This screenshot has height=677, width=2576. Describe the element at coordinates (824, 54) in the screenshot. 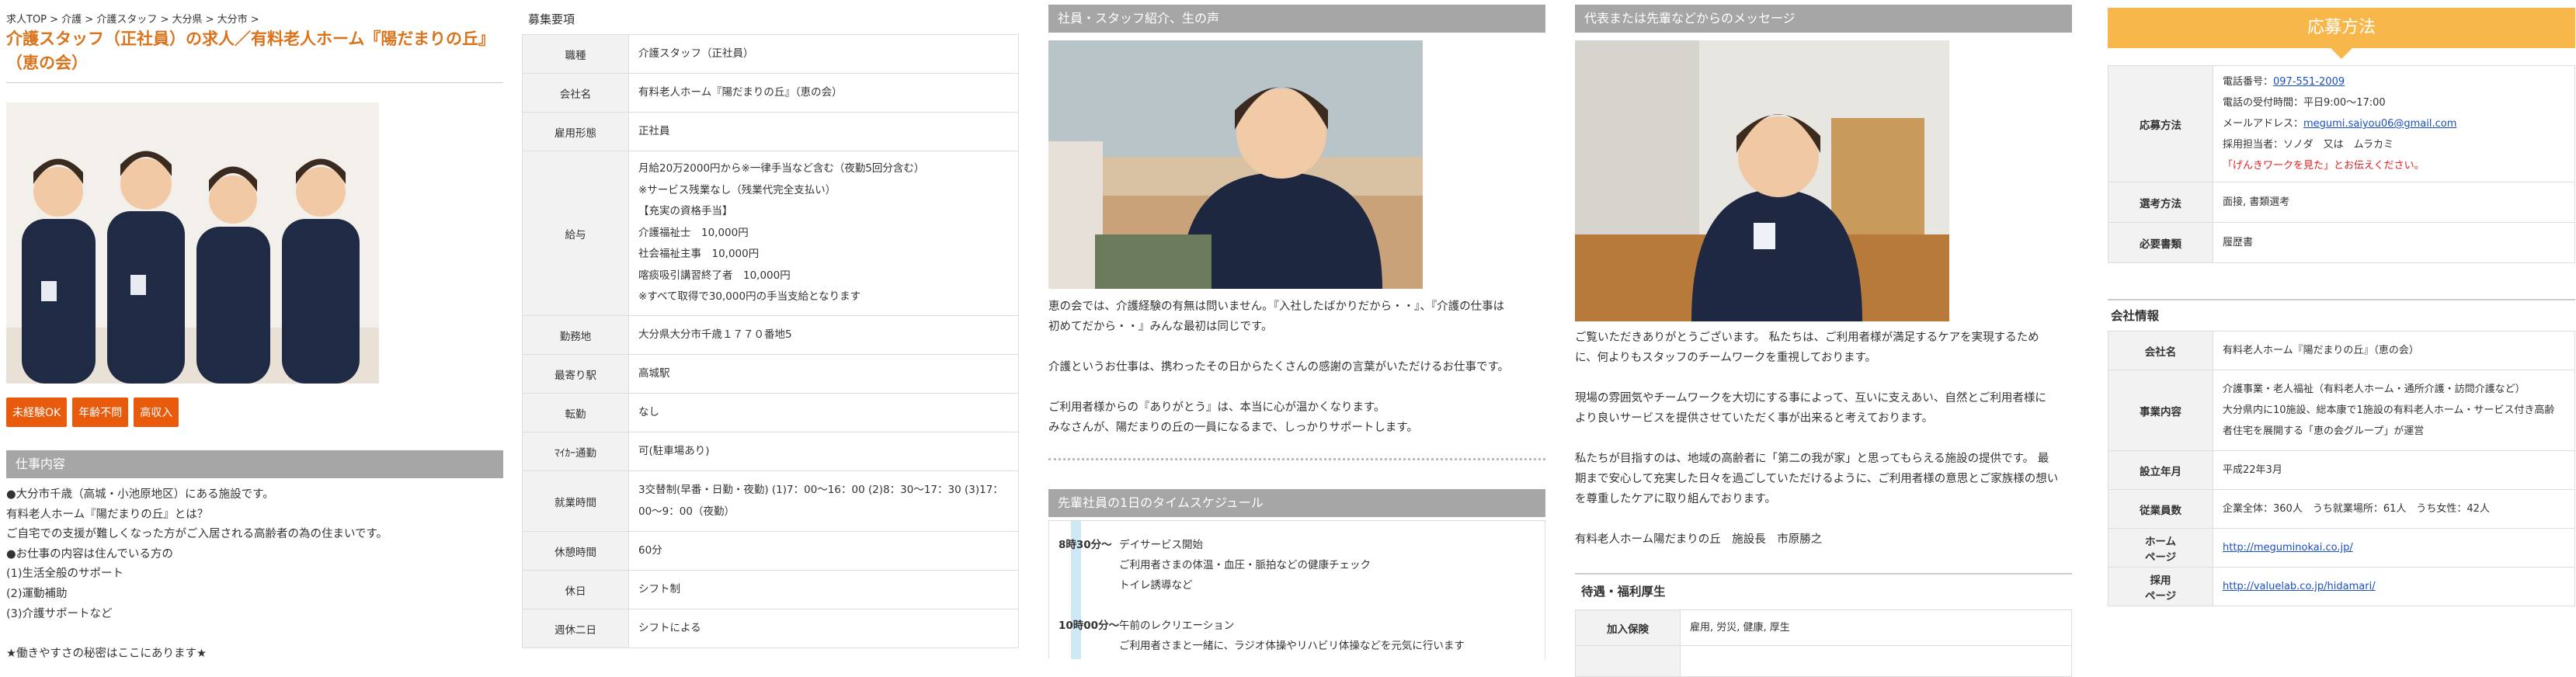

I see `row-value: 介護スタッフ（正社員）` at that location.